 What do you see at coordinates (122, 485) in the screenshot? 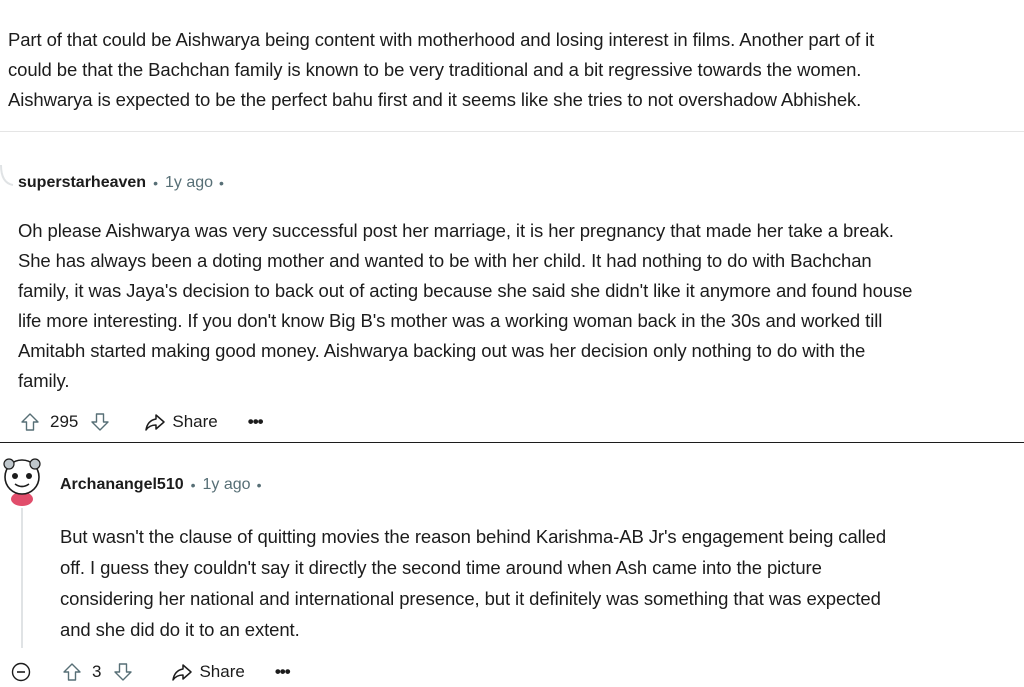
I see `comment-author: Archanangel510` at bounding box center [122, 485].